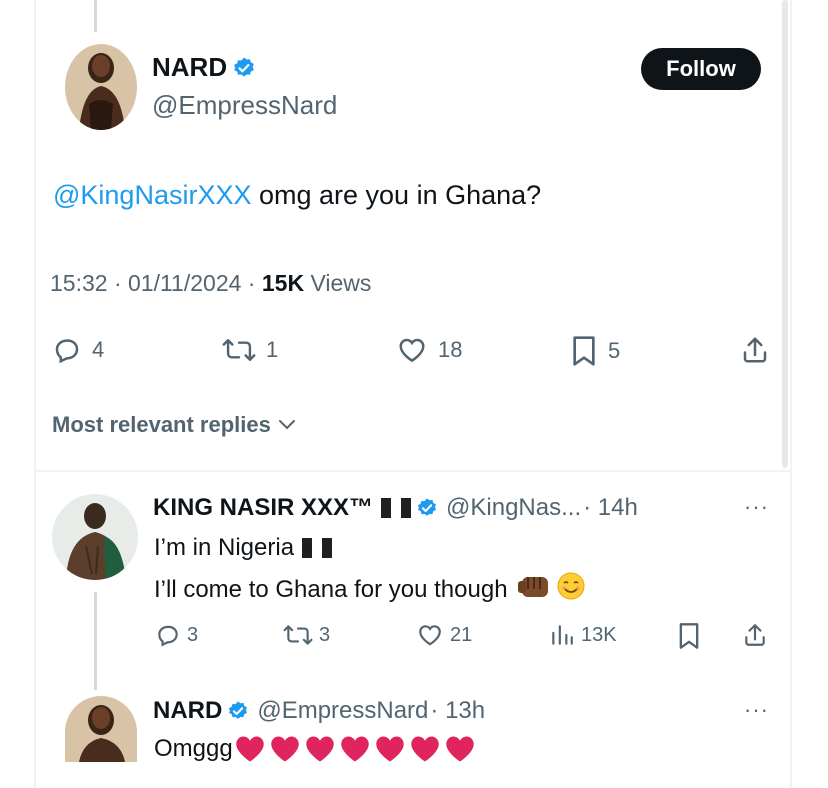 Image resolution: width=828 pixels, height=788 pixels. I want to click on mention-link: @KingNasirXXX, so click(152, 195).